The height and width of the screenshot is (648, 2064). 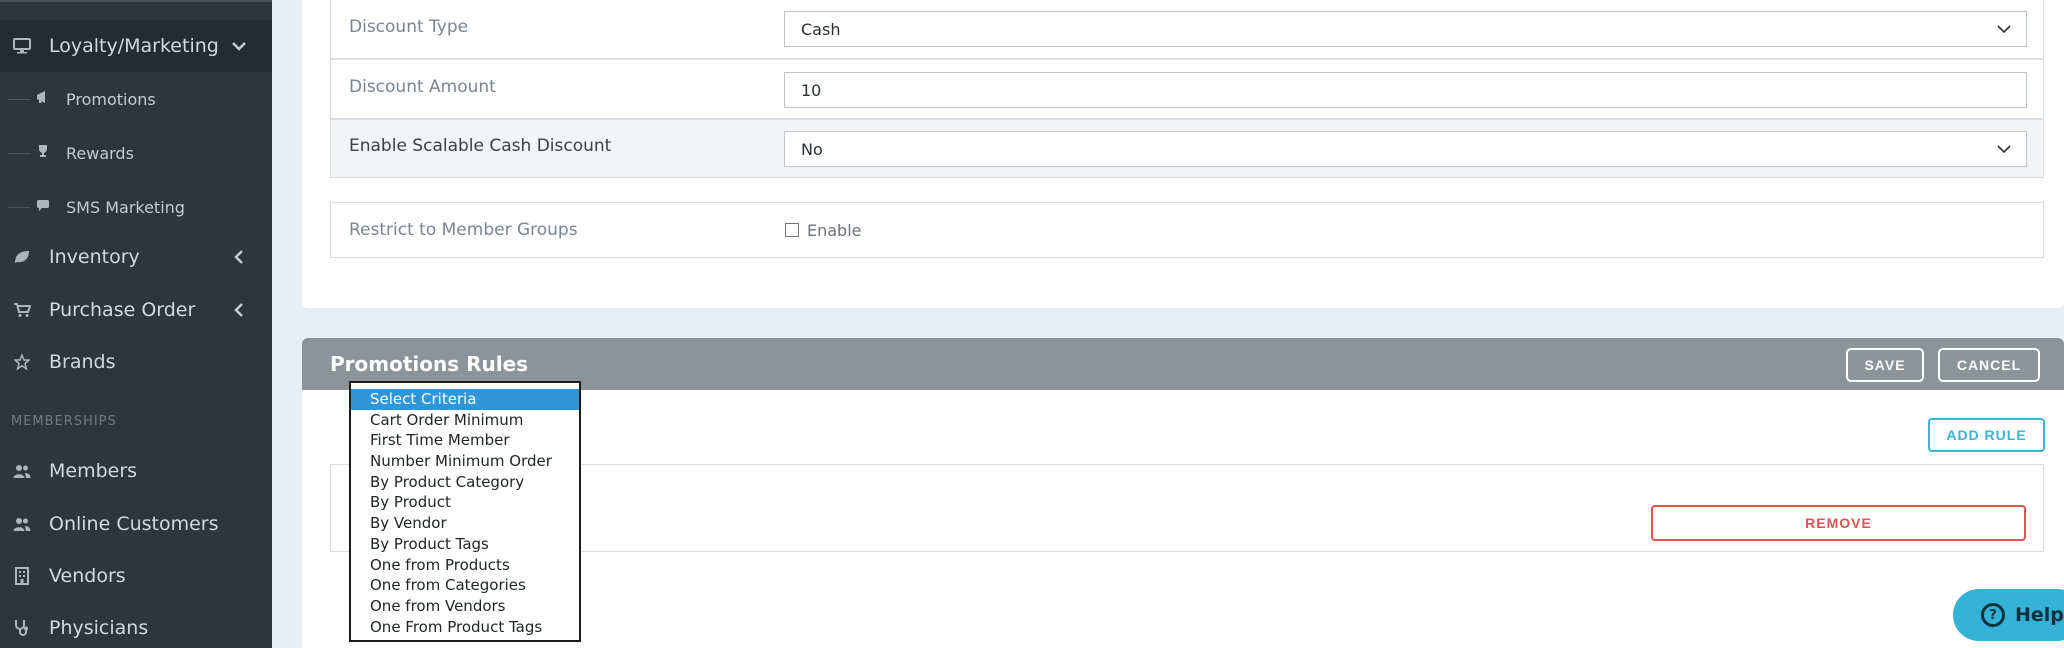 I want to click on monitor-icon, so click(x=22, y=46).